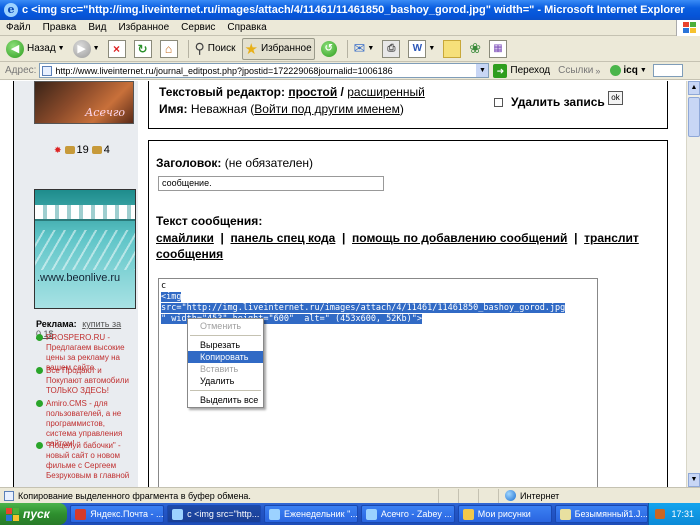 This screenshot has width=700, height=525. Describe the element at coordinates (459, 238) in the screenshot. I see `help-link: помощь по добавлению сообщений` at that location.